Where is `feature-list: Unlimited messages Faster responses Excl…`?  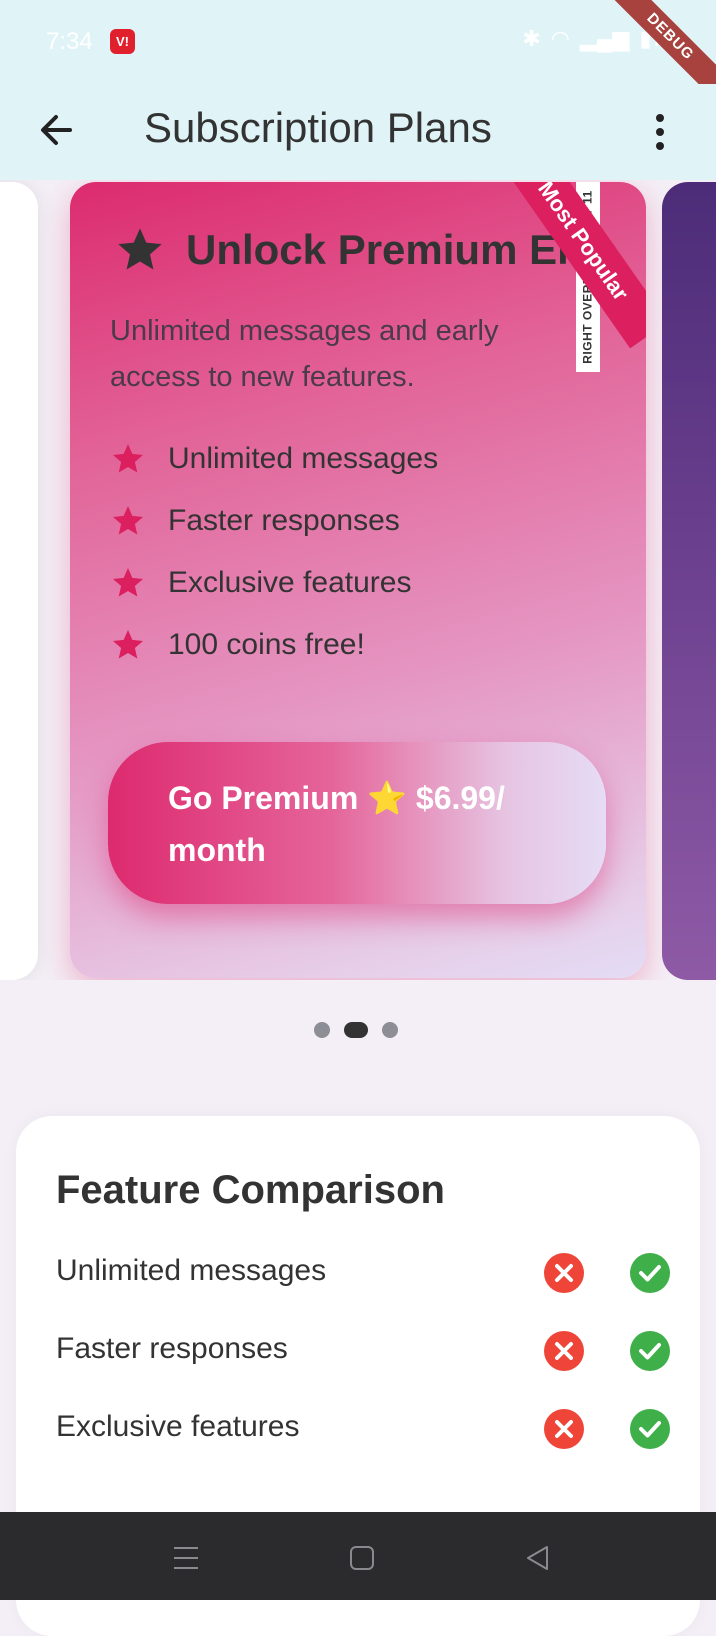 feature-list: Unlimited messages Faster responses Excl… is located at coordinates (274, 552).